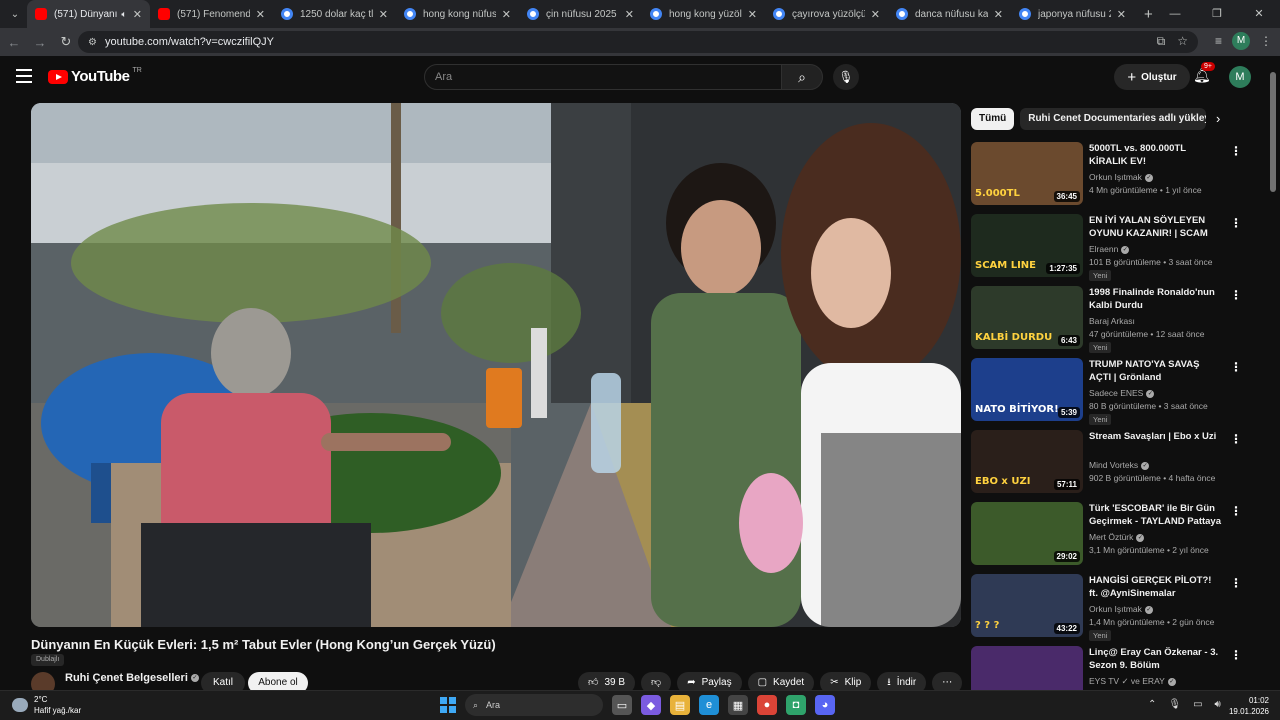 This screenshot has height=720, width=1280. Describe the element at coordinates (826, 14) in the screenshot. I see `browser-tab: çayırova yüzölçümü ✕` at that location.